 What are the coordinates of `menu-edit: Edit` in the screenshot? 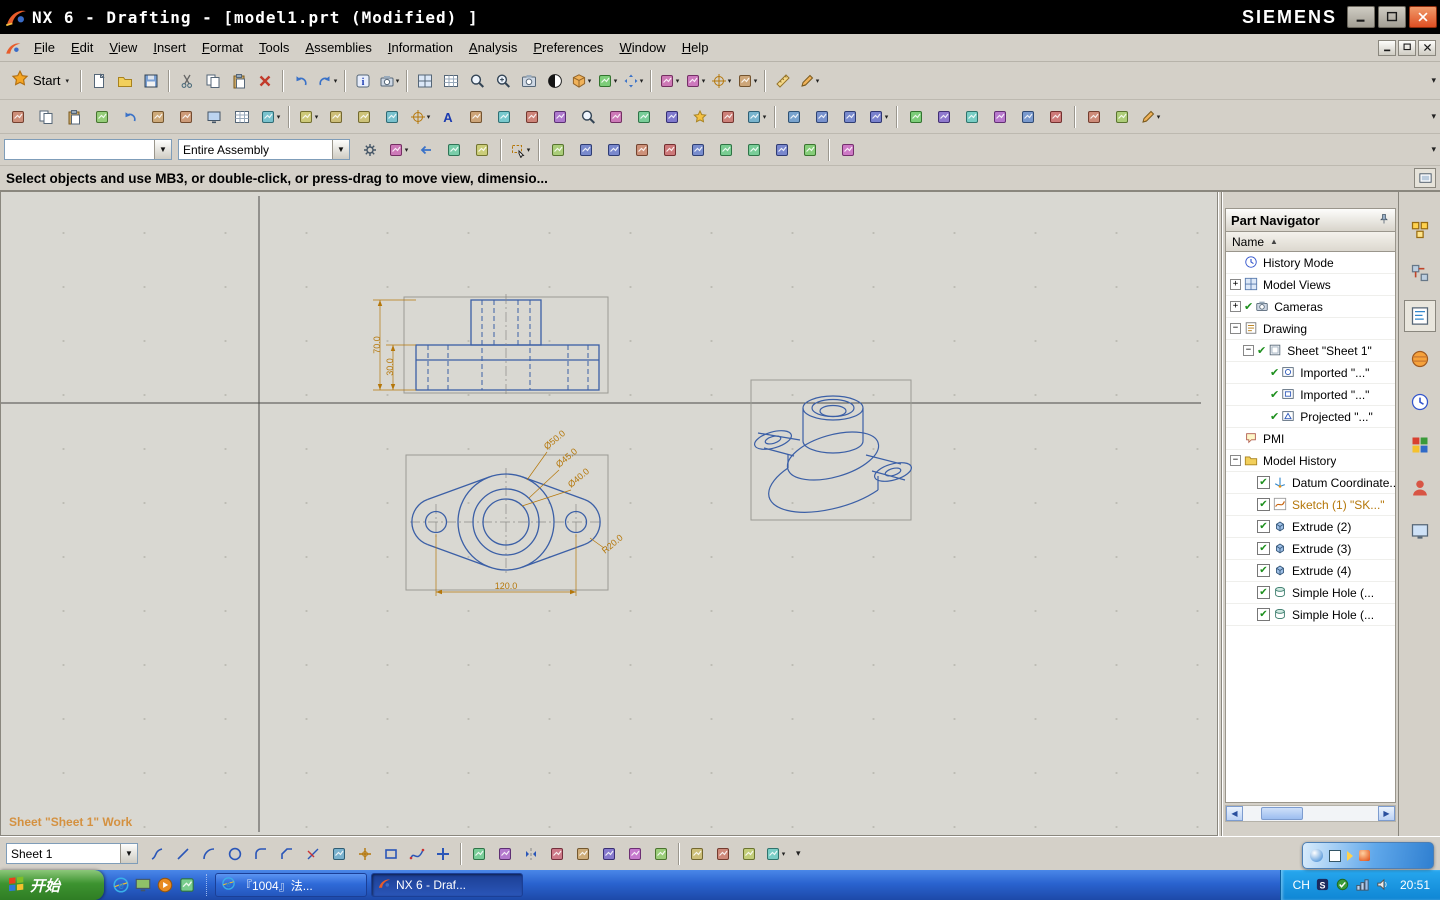 It's located at (82, 47).